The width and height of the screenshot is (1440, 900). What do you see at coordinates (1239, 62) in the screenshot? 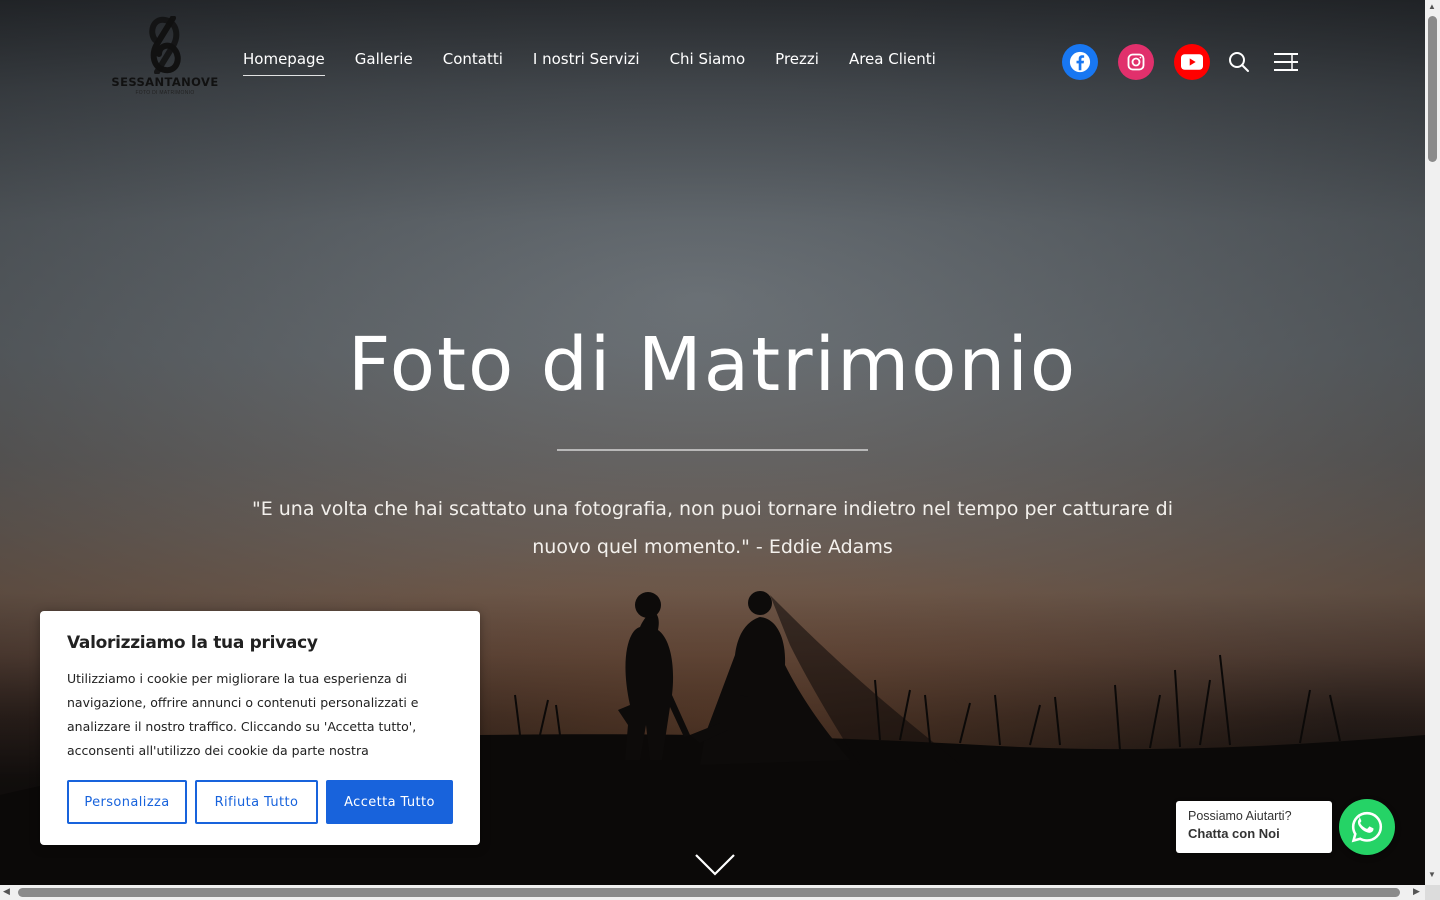
I see `search-icon` at bounding box center [1239, 62].